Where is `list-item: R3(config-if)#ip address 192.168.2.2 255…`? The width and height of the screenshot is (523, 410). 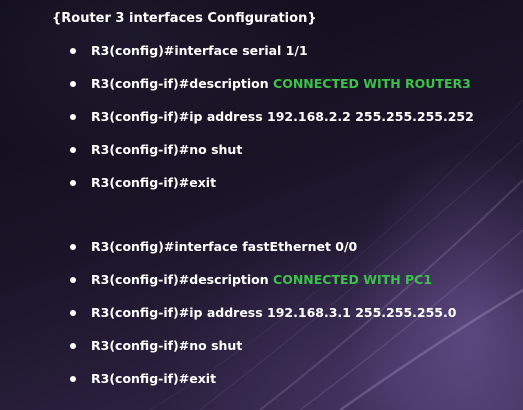
list-item: R3(config-if)#ip address 192.168.2.2 255… is located at coordinates (272, 116).